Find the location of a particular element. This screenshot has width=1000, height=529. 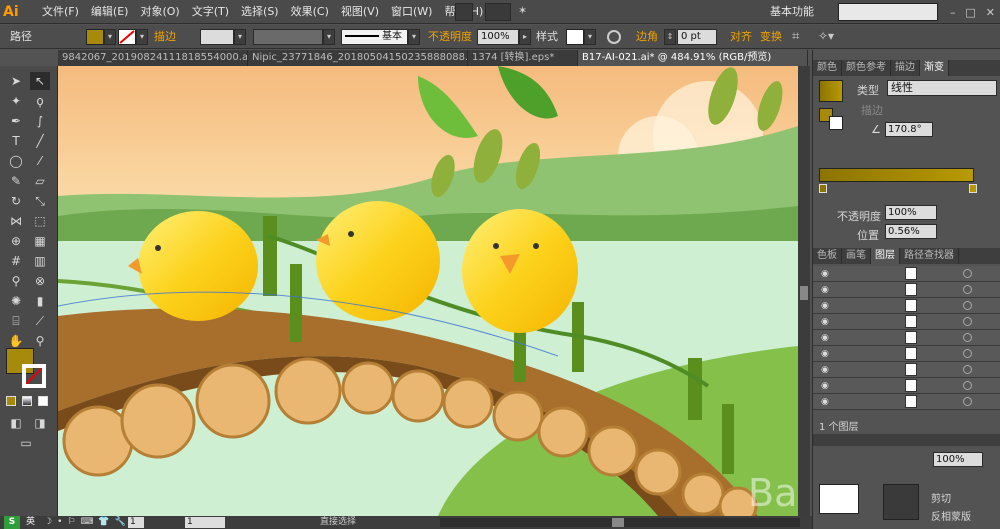

line-tool-icon: ╱ is located at coordinates (40, 141).